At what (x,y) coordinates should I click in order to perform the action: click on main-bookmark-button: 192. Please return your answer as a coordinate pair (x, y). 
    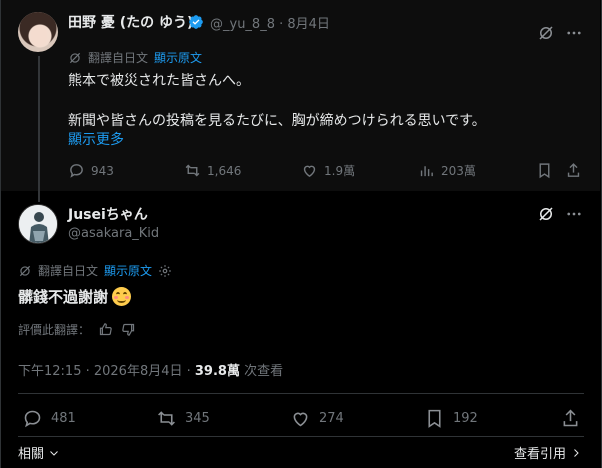
    Looking at the image, I should click on (451, 418).